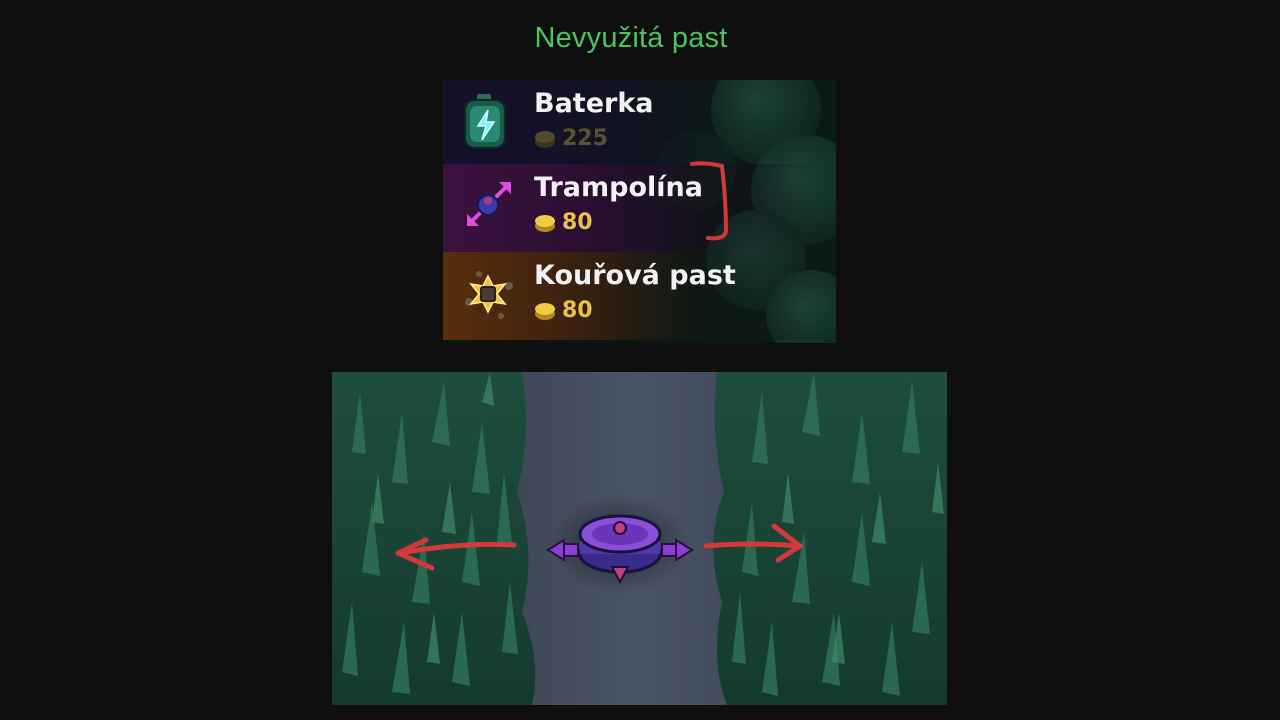  I want to click on shop-item-kourova-past: Kouřová past 80, so click(639, 296).